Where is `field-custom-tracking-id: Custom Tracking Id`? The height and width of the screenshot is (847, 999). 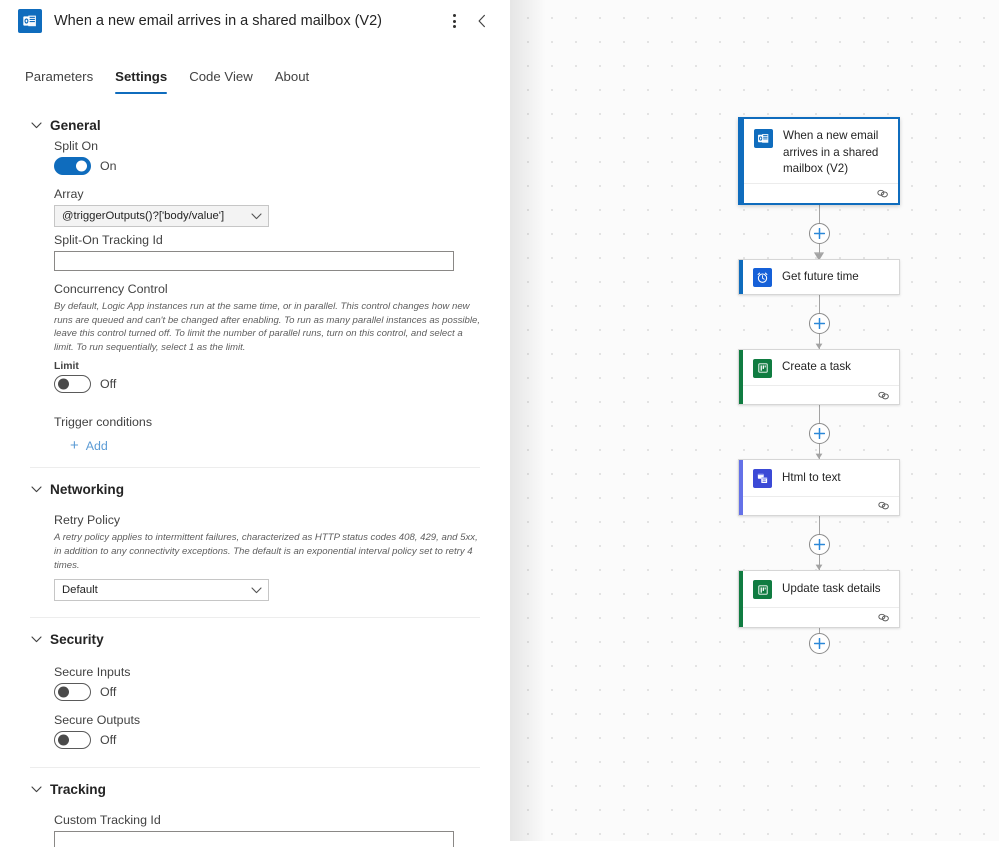 field-custom-tracking-id: Custom Tracking Id is located at coordinates (267, 830).